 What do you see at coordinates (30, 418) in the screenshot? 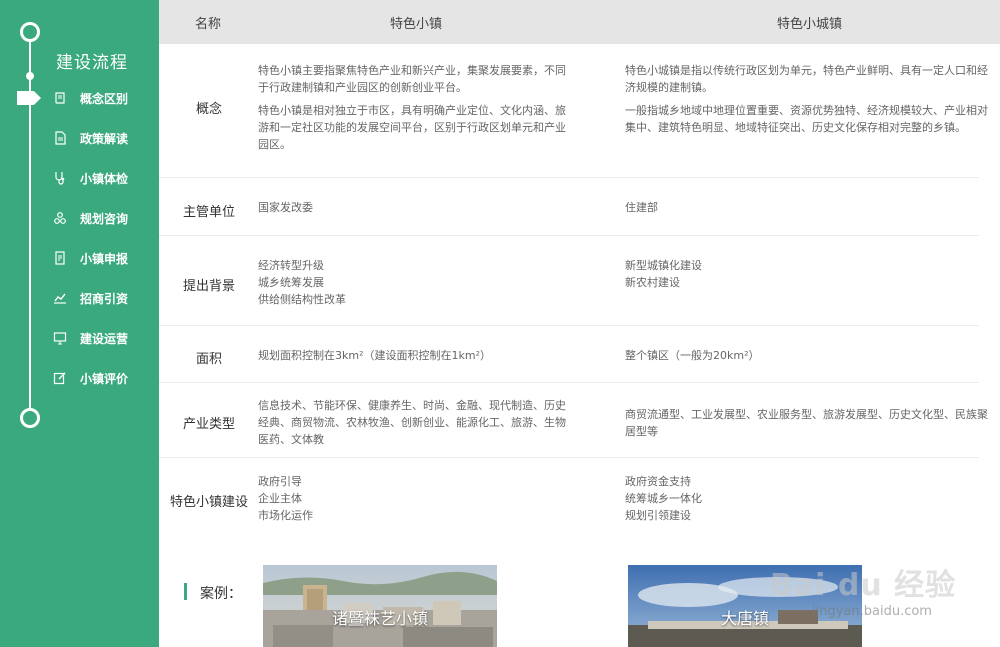
I see `timeline-end-circle` at bounding box center [30, 418].